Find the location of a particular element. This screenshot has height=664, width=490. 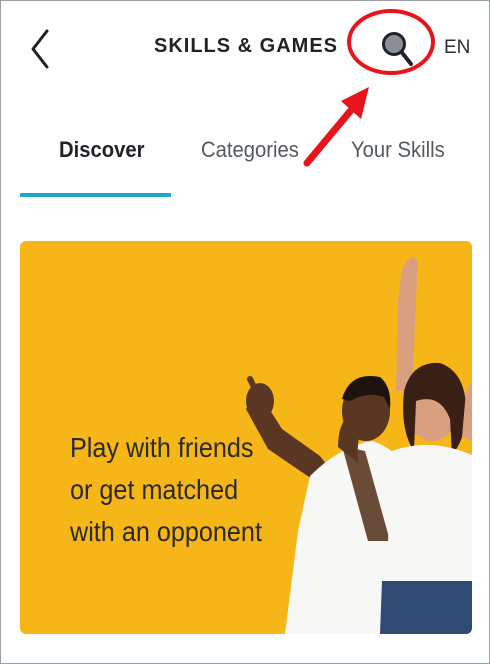

banner-line: with an opponent is located at coordinates (166, 531).